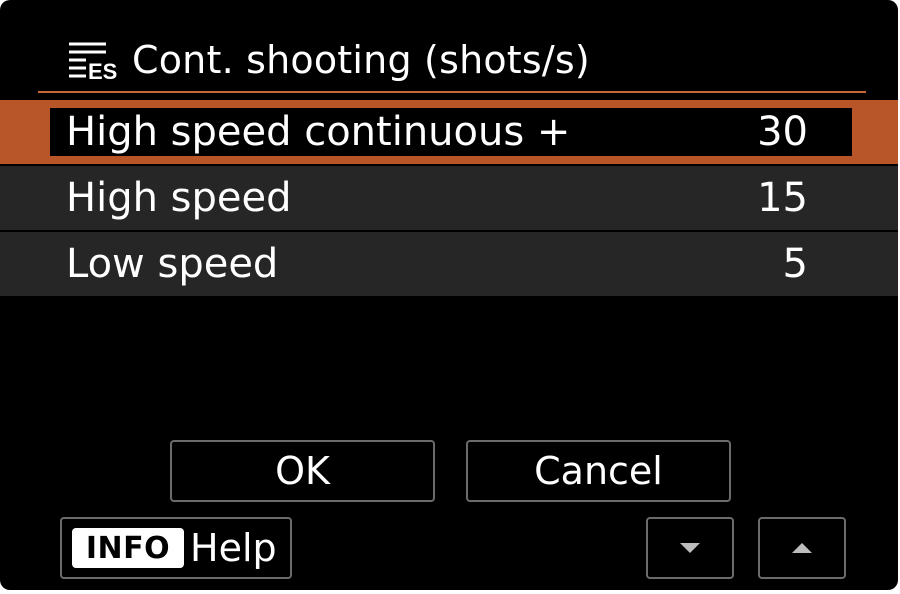 This screenshot has height=594, width=900. I want to click on shooting-menu-icon: ES, so click(93, 61).